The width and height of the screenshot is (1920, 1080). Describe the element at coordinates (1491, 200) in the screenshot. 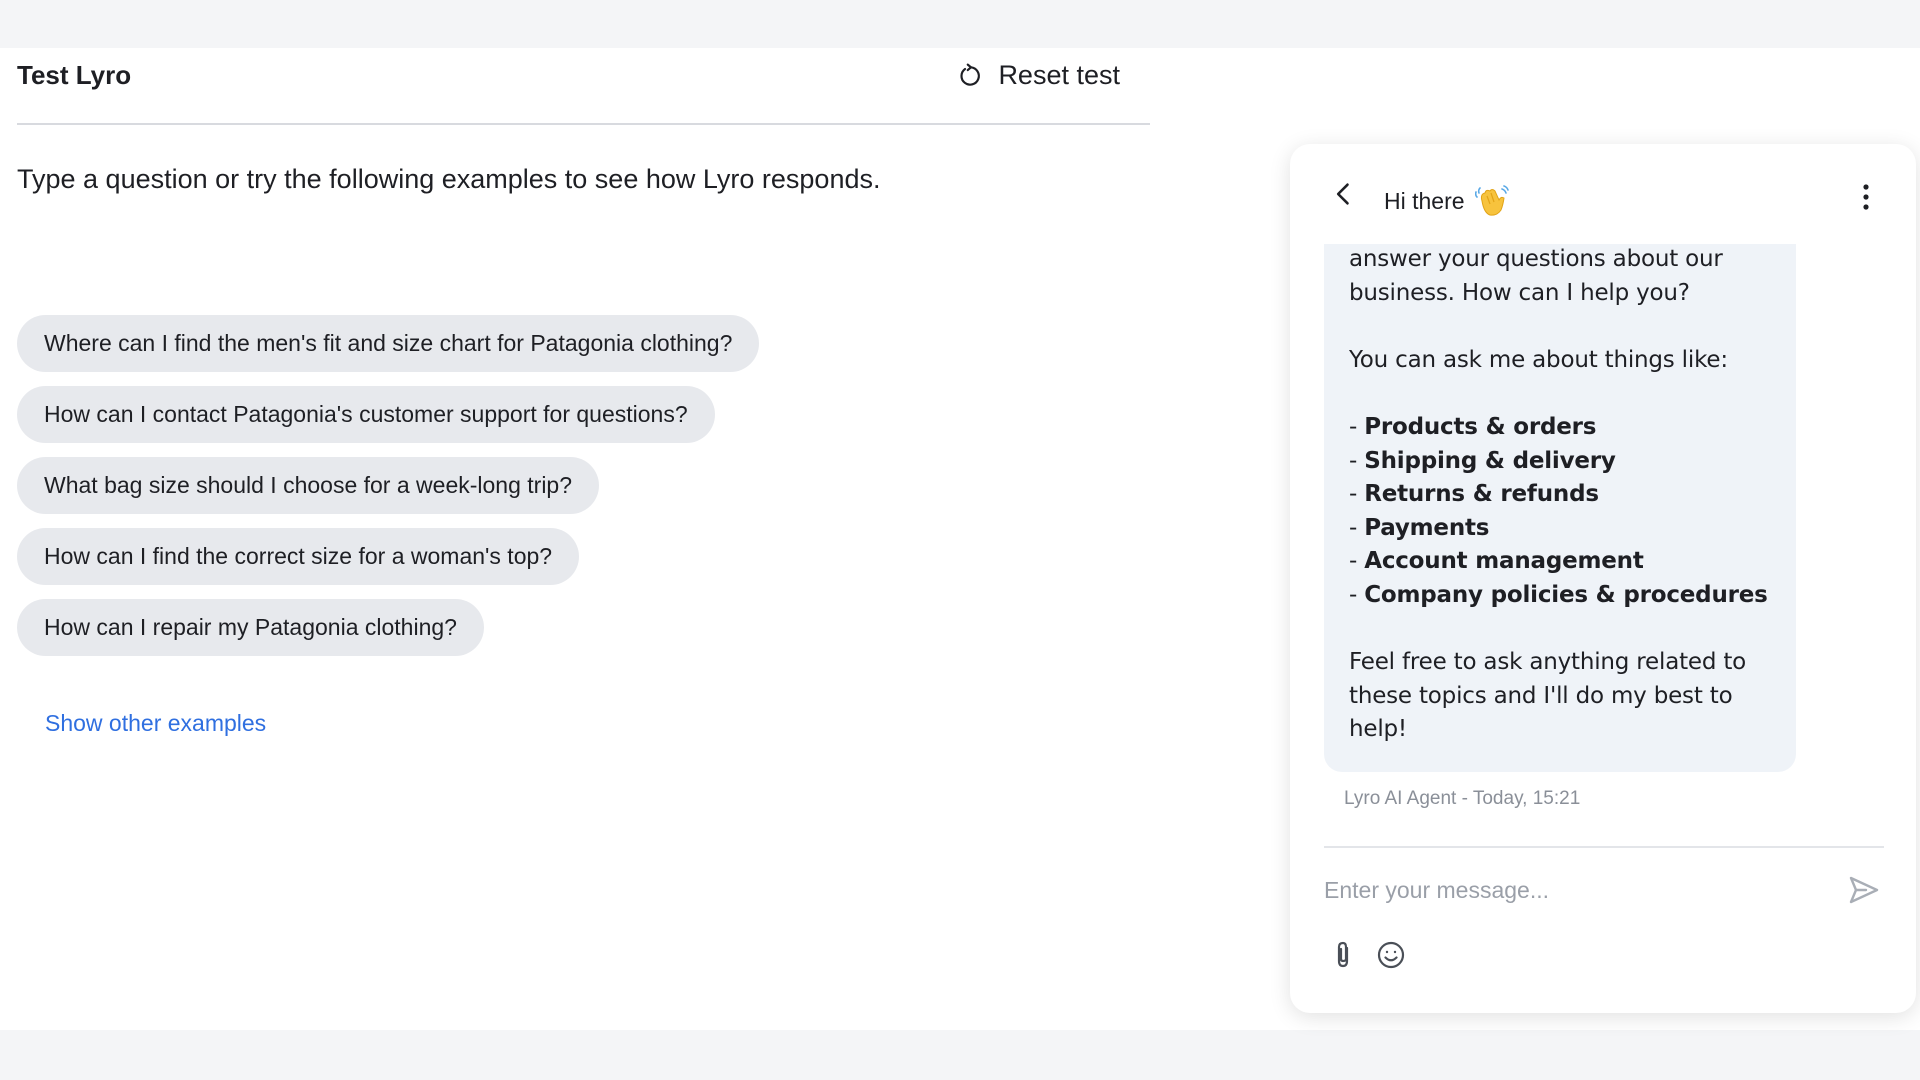

I see `waving-hand-icon` at that location.